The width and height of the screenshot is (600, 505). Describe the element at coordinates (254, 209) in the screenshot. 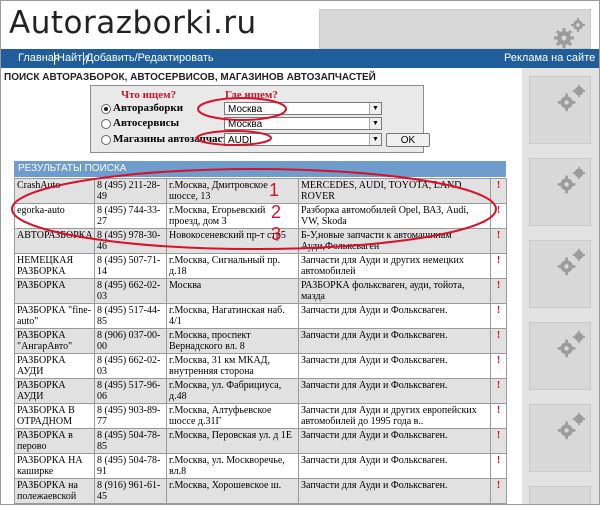

I see `annotation-circle-results` at that location.